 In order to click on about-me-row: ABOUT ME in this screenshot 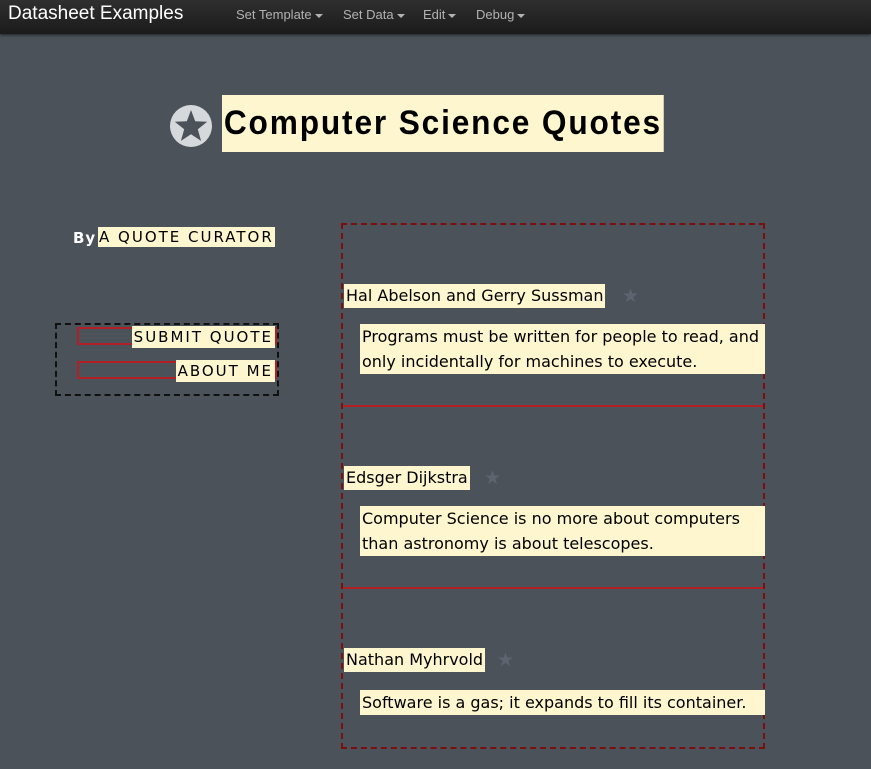, I will do `click(177, 371)`.